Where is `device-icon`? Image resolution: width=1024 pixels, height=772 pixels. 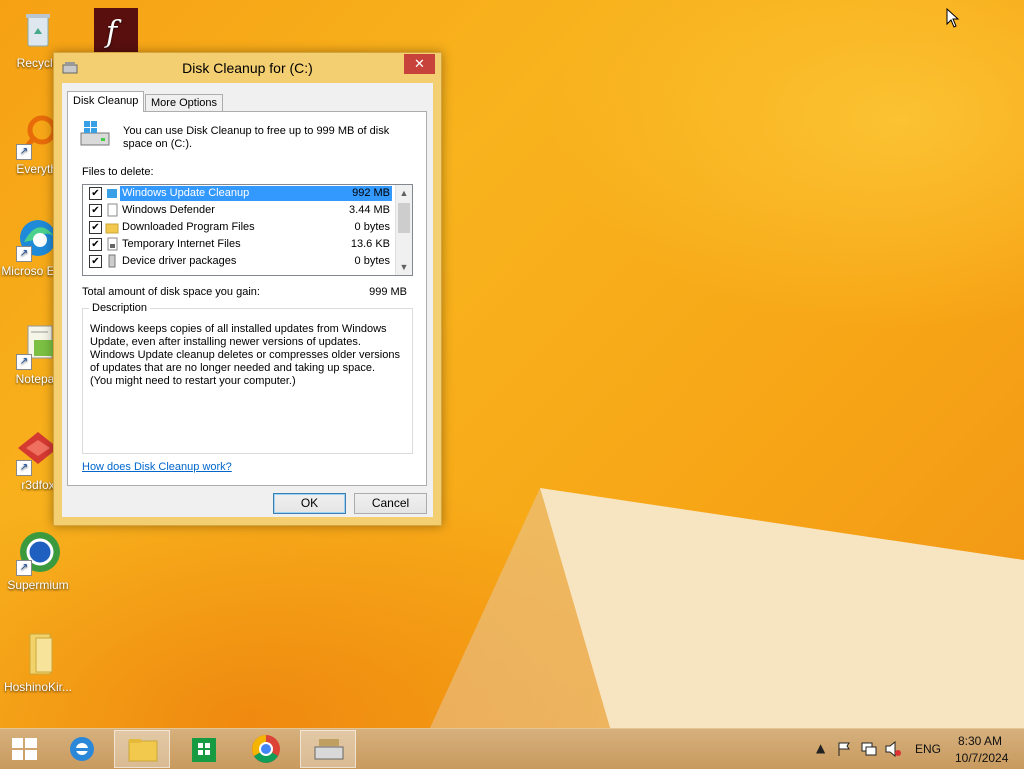
device-icon is located at coordinates (112, 261).